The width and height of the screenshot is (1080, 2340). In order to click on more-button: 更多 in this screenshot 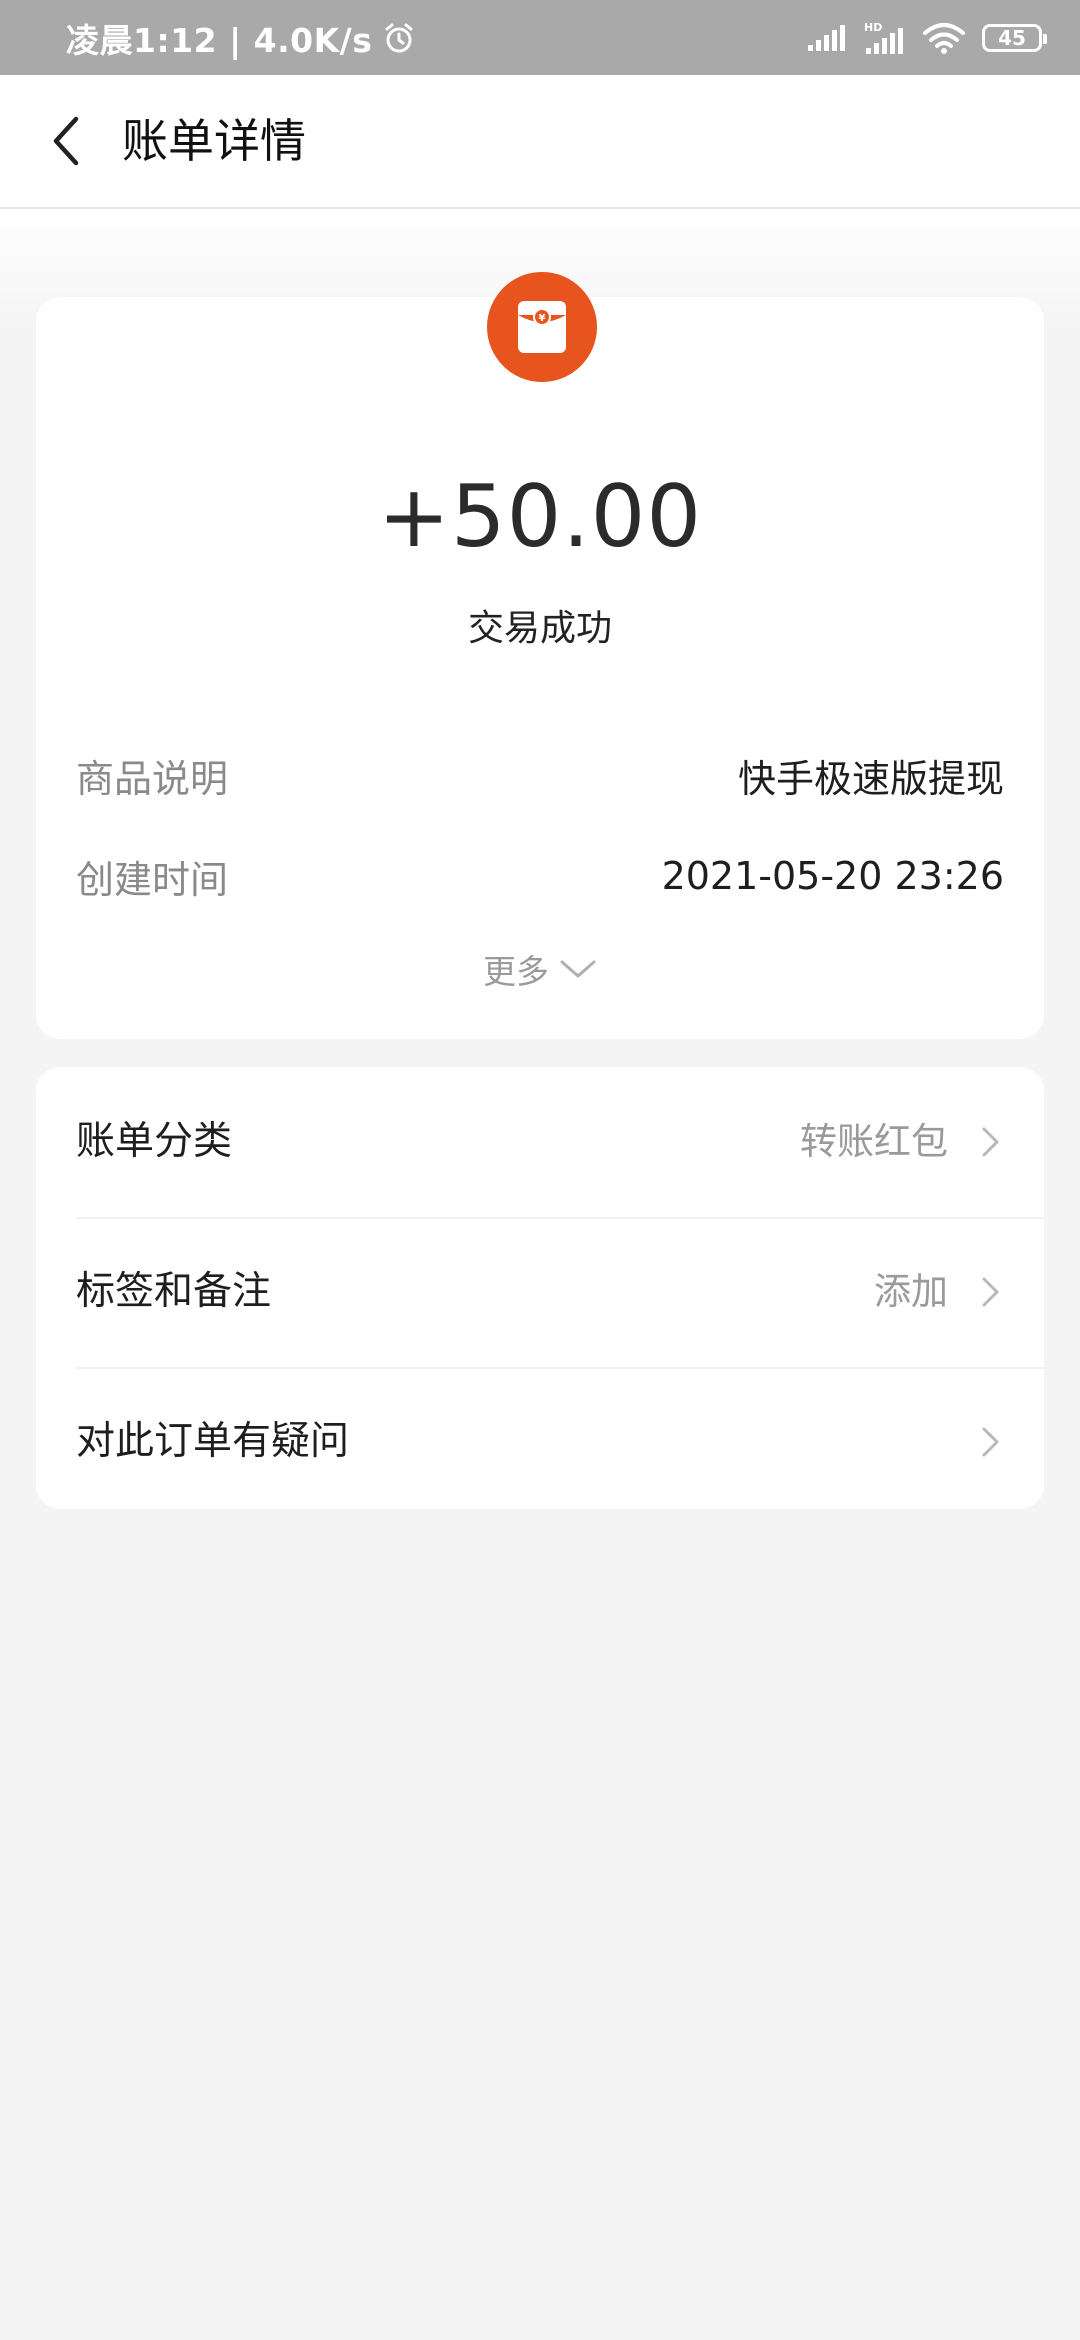, I will do `click(540, 969)`.